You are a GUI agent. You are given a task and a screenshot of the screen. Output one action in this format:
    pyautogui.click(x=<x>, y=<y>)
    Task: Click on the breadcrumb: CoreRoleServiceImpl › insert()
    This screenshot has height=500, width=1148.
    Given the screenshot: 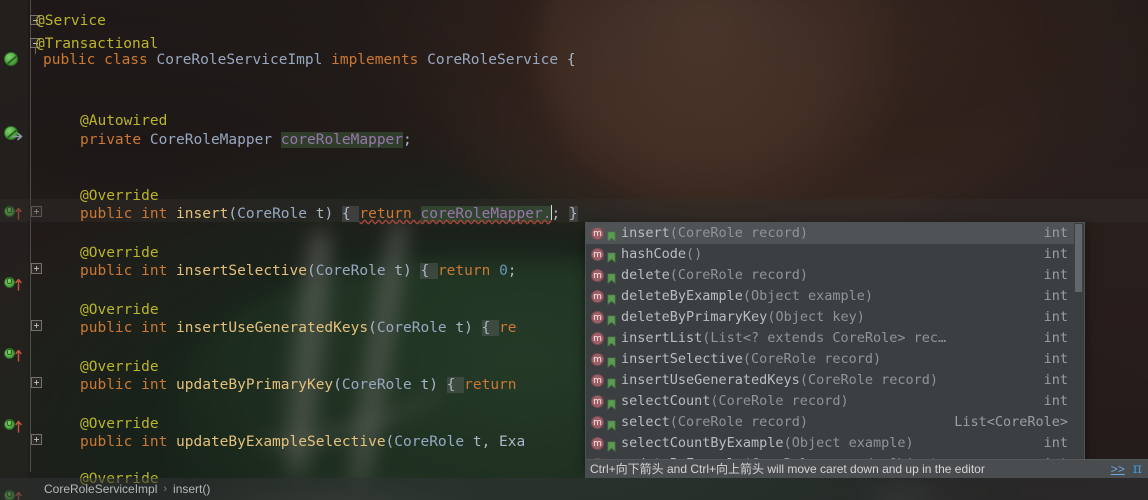 What is the action you would take?
    pyautogui.click(x=574, y=489)
    